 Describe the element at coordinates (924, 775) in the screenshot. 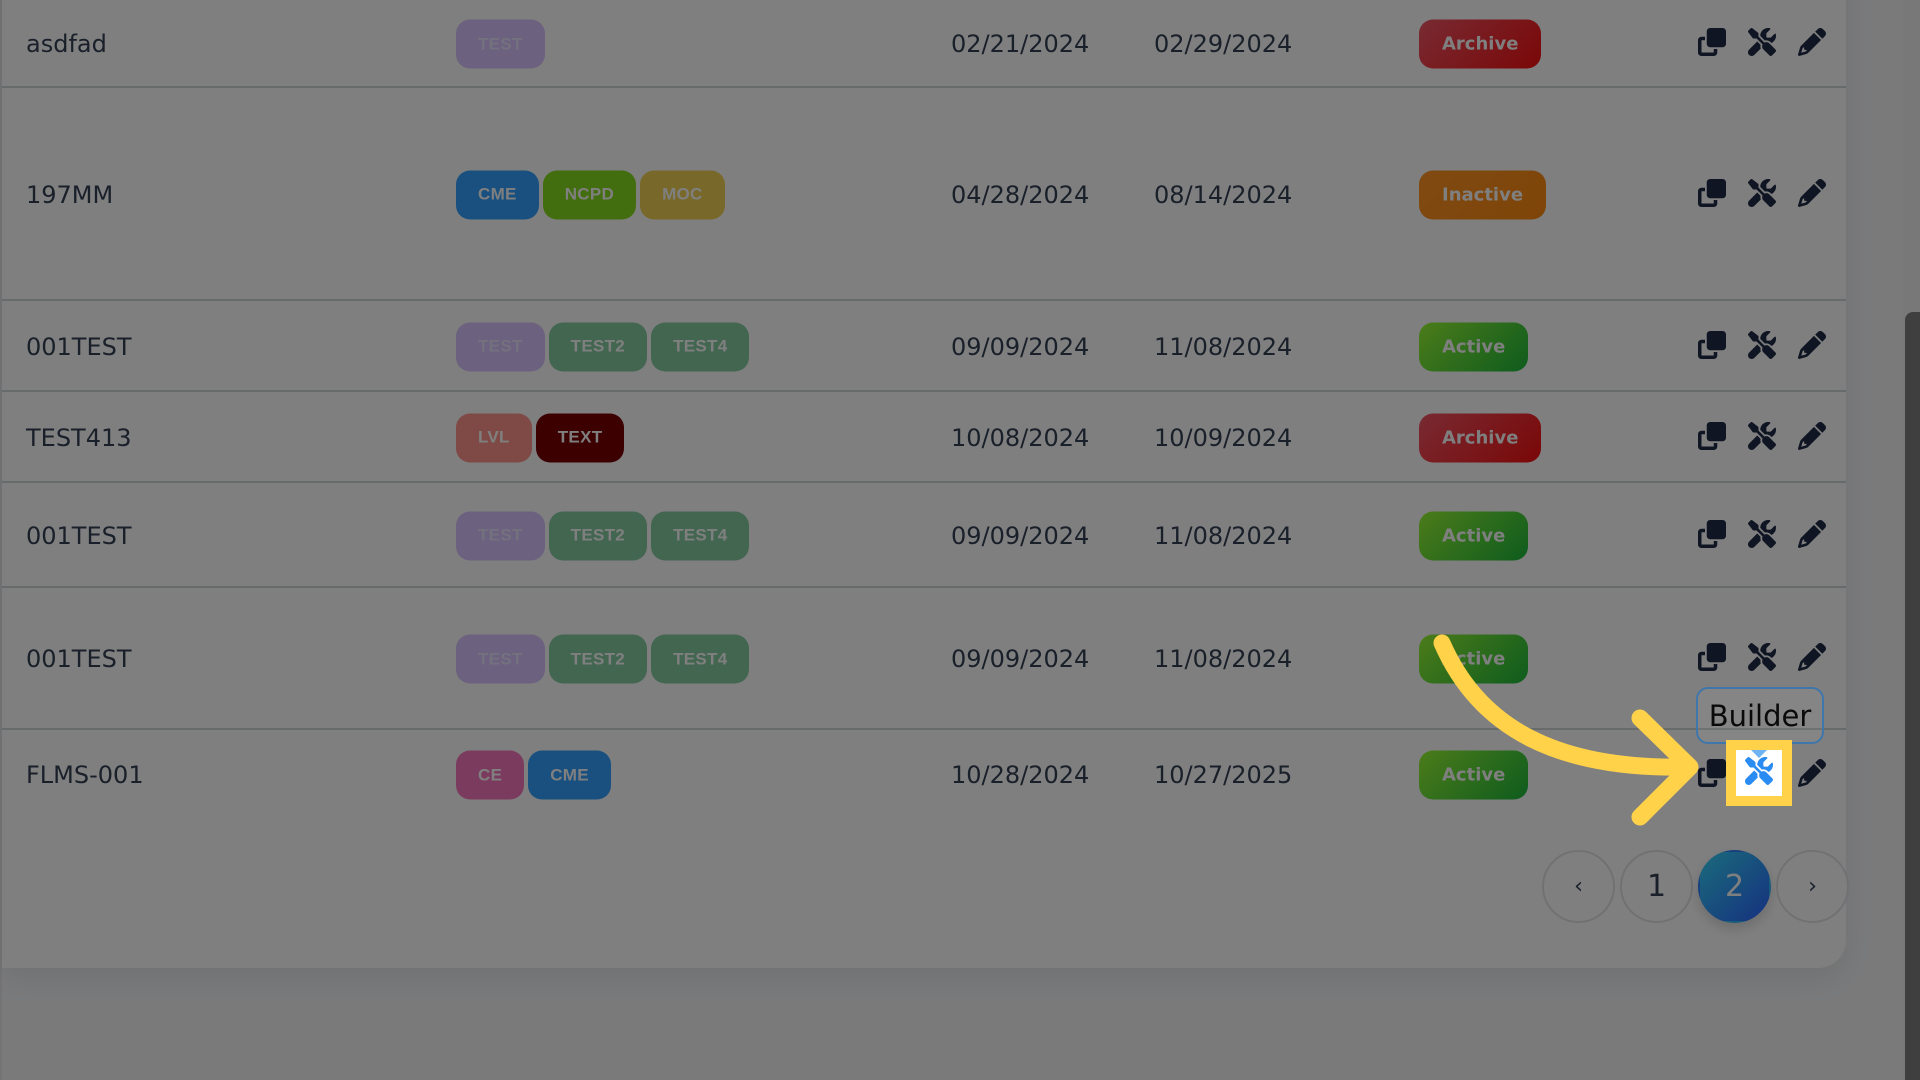

I see `table-row: FLMS-001 CE CME 10/28/2024 10/27/2025 Active` at that location.